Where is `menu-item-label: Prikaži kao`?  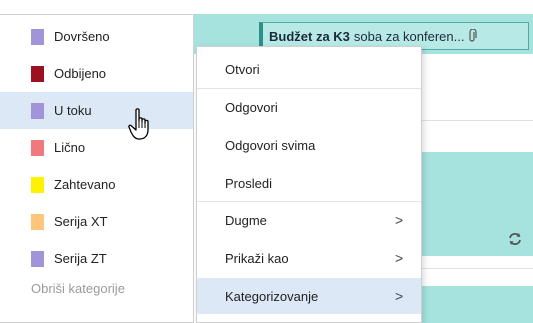 menu-item-label: Prikaži kao is located at coordinates (257, 258).